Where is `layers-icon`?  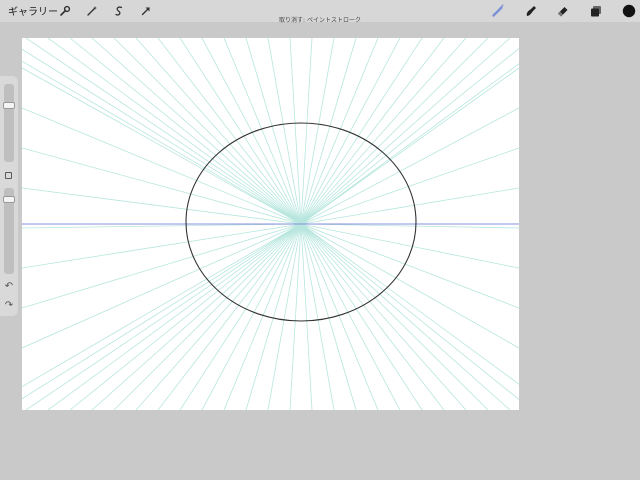 layers-icon is located at coordinates (596, 11).